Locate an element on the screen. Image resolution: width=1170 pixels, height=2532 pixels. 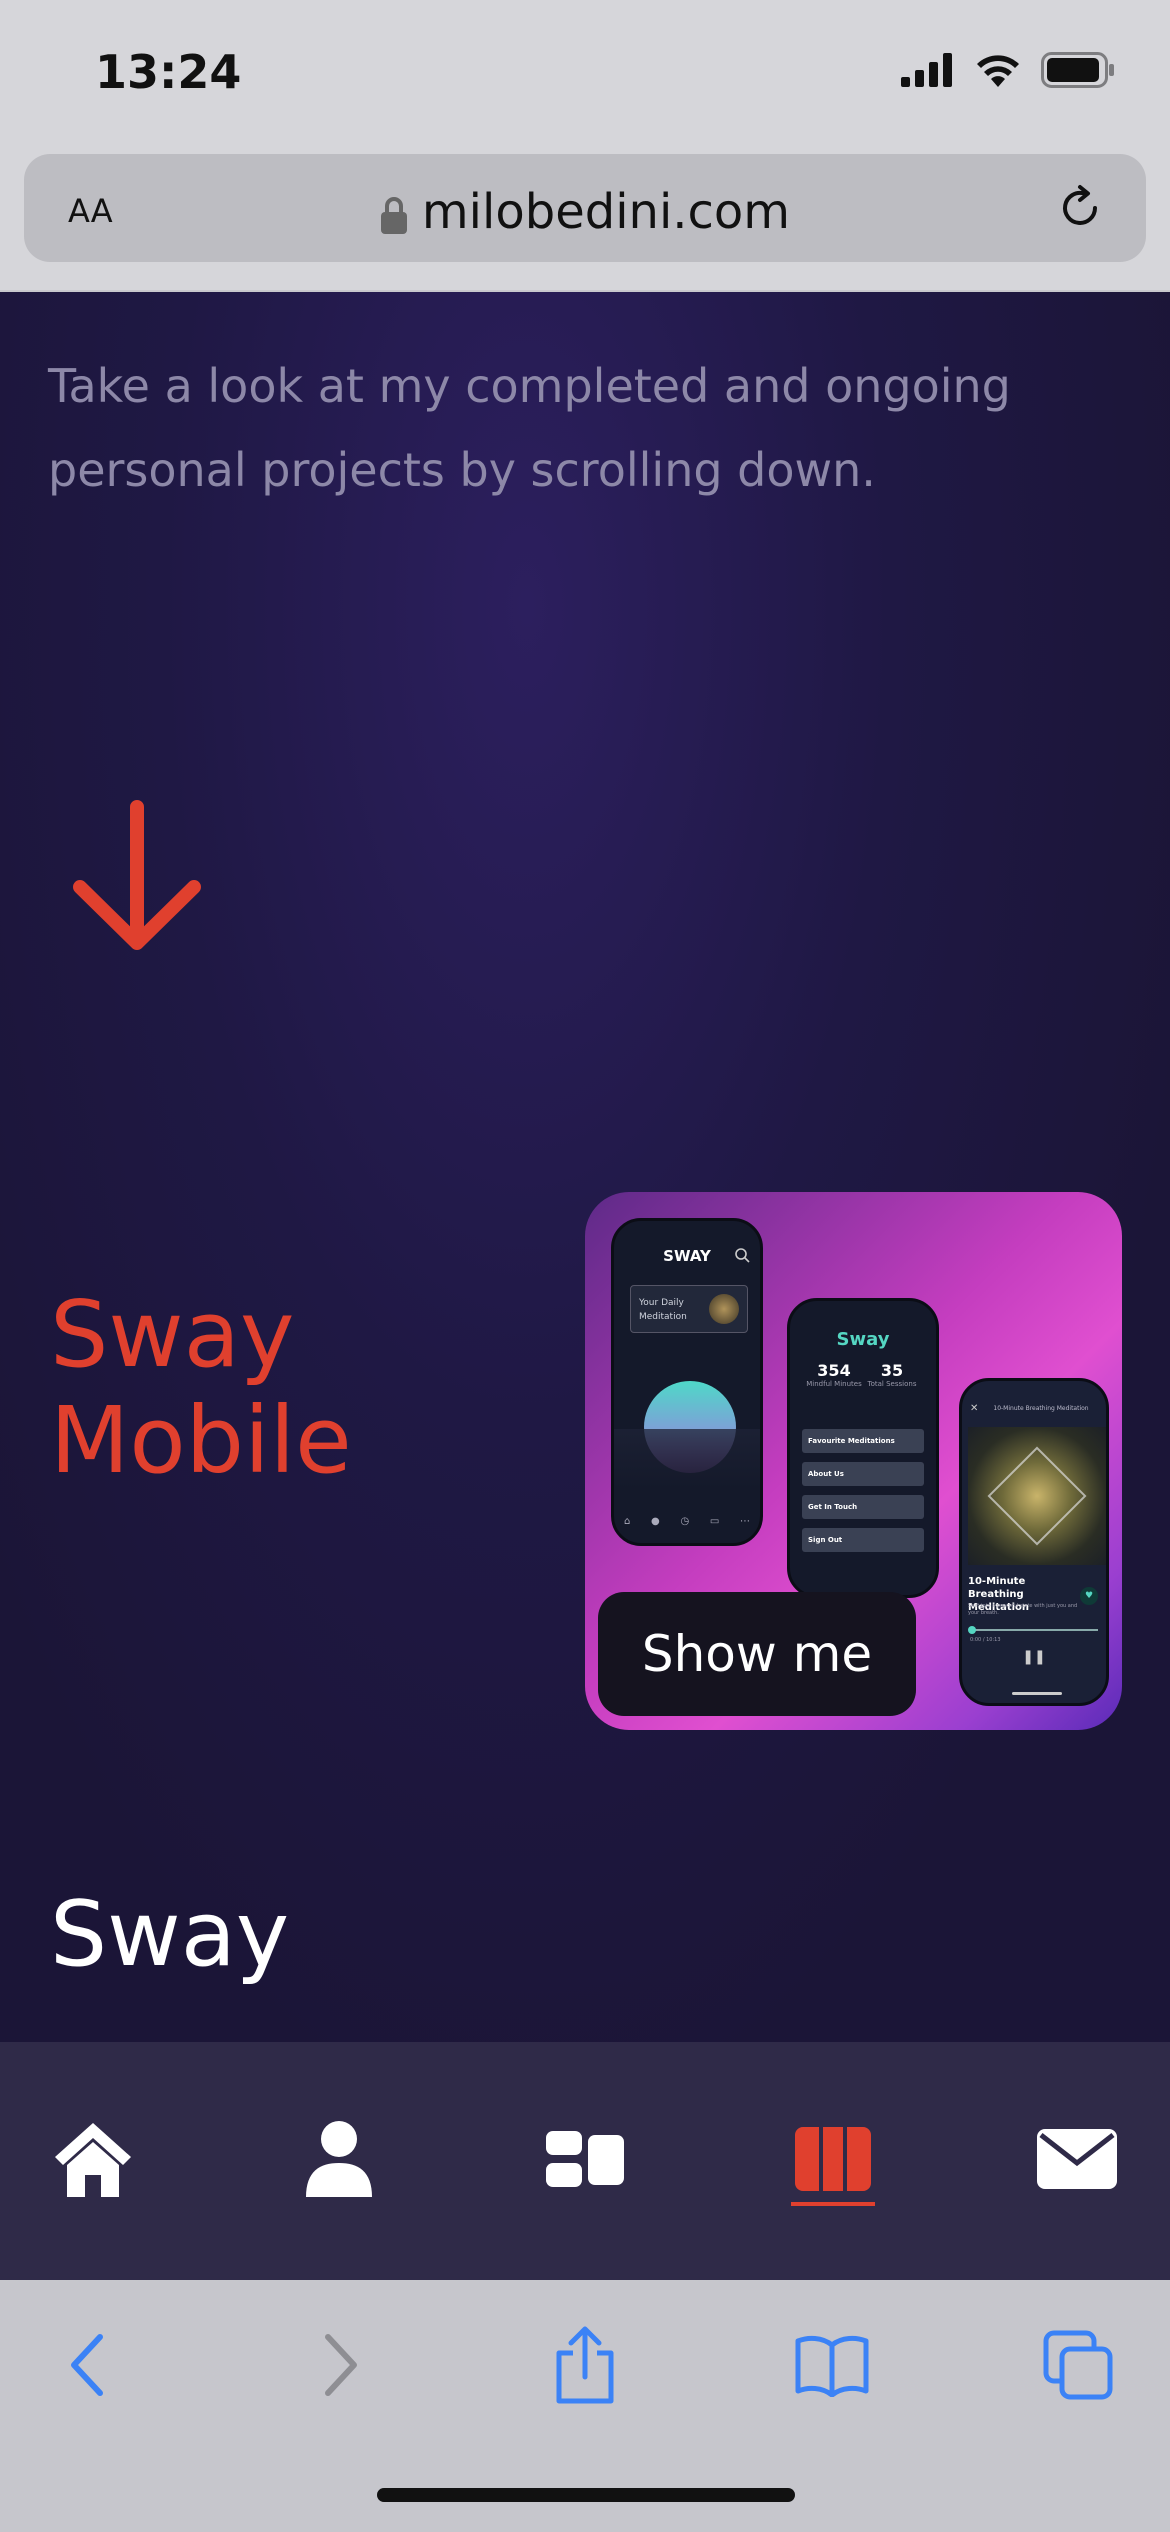
meditation-artwork is located at coordinates (1037, 1496).